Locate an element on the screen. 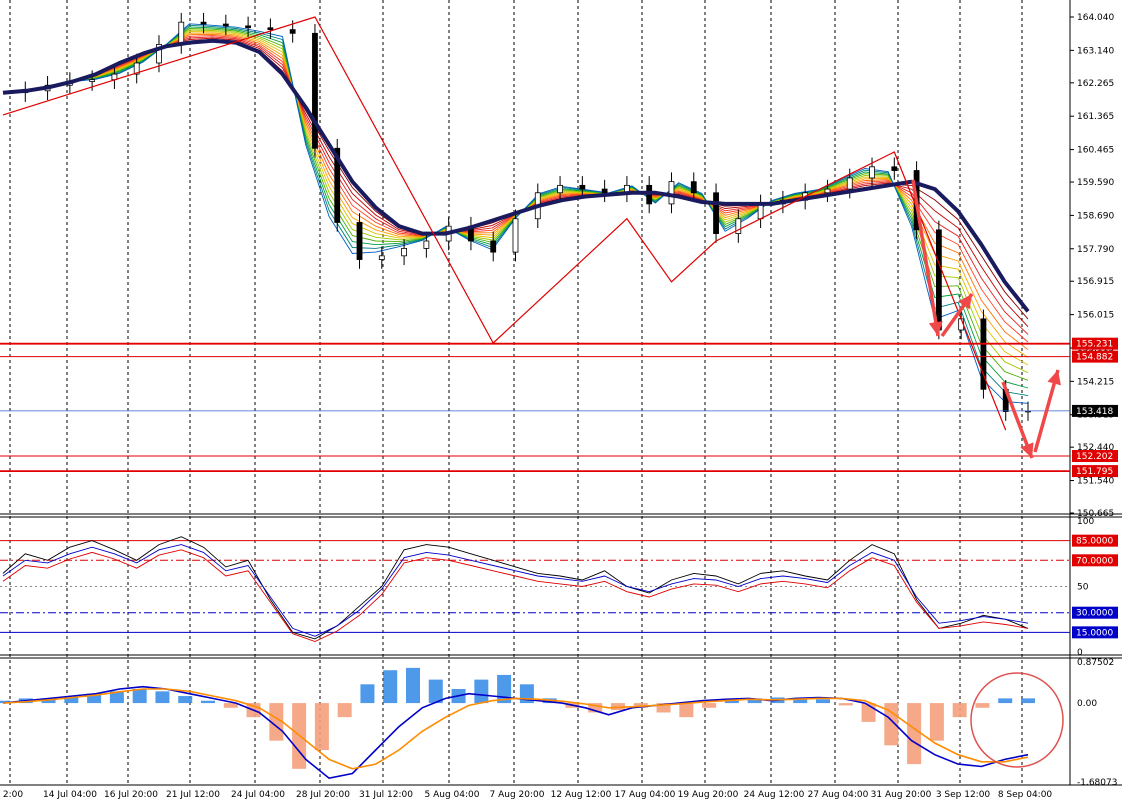 The width and height of the screenshot is (1122, 801). price-level-label: 151.795 is located at coordinates (1094, 472).